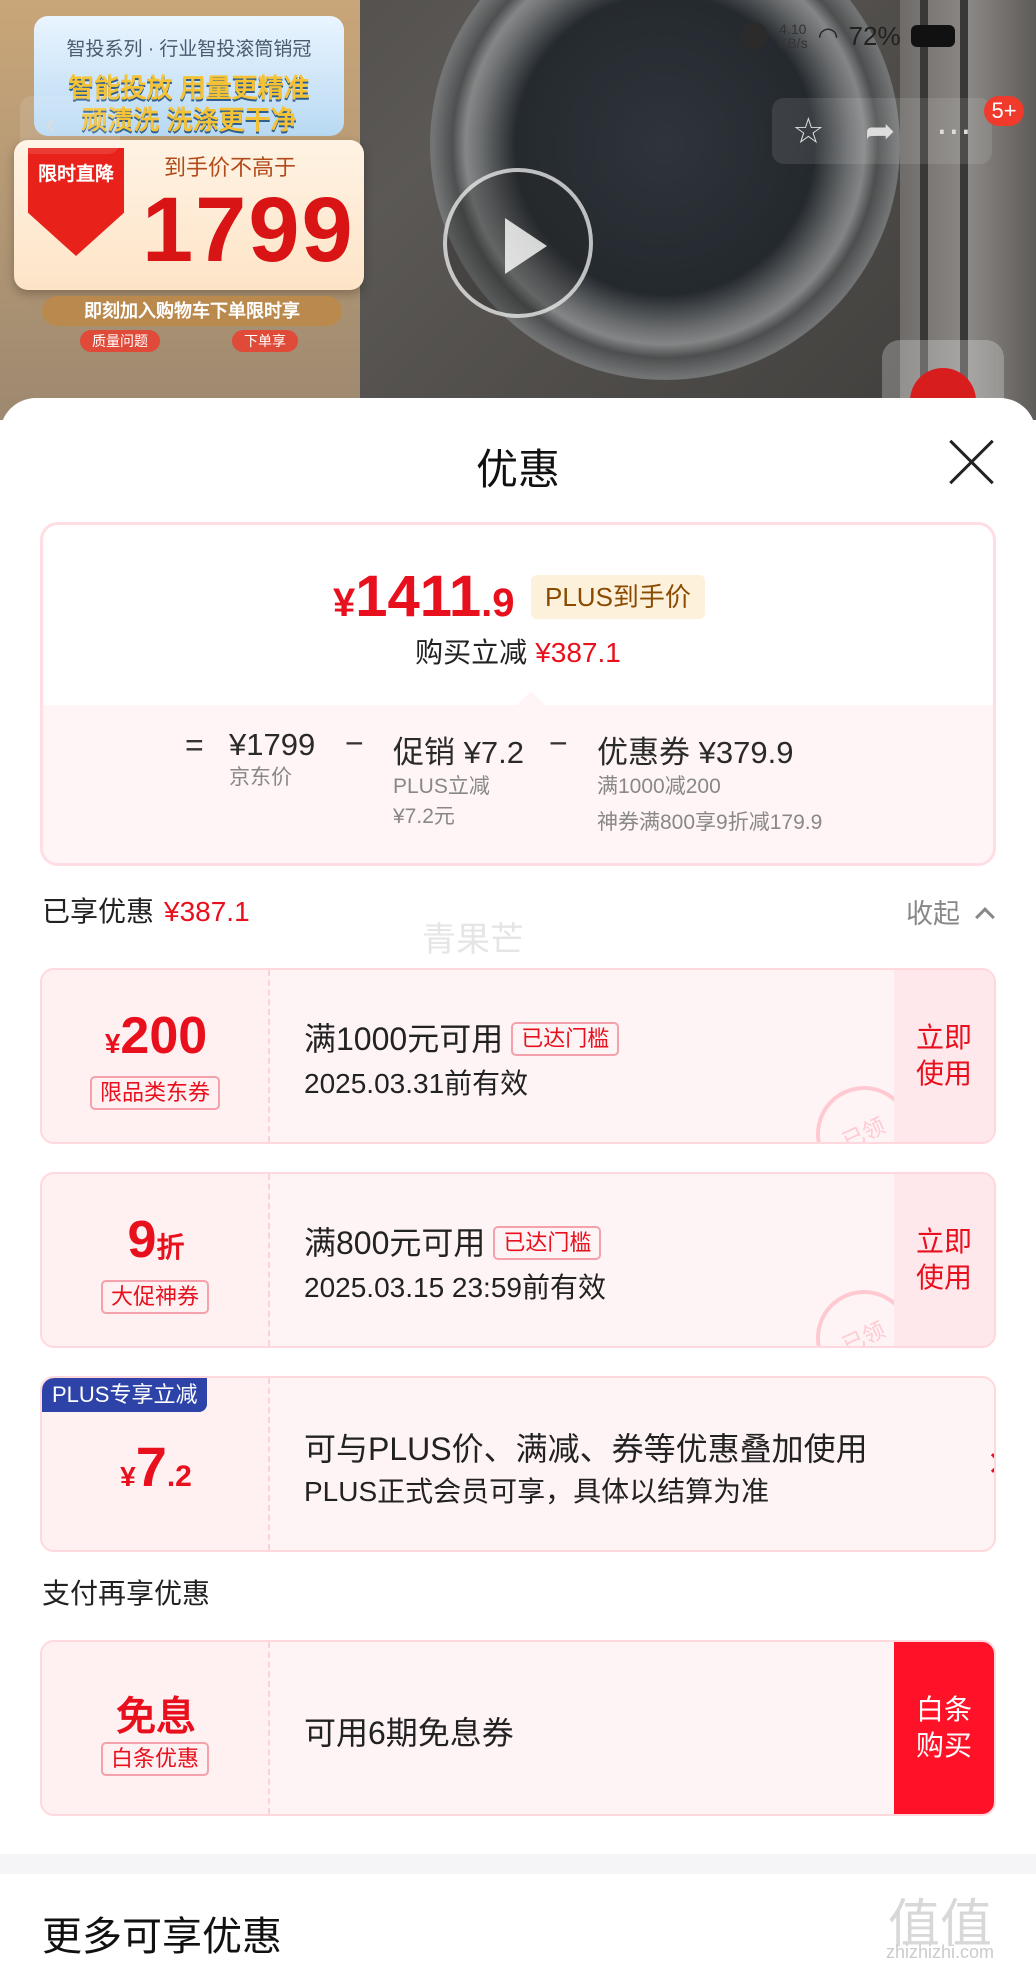 Image resolution: width=1036 pixels, height=1968 pixels. I want to click on instant-discount-line: 购买立减 ¥387.1, so click(518, 651).